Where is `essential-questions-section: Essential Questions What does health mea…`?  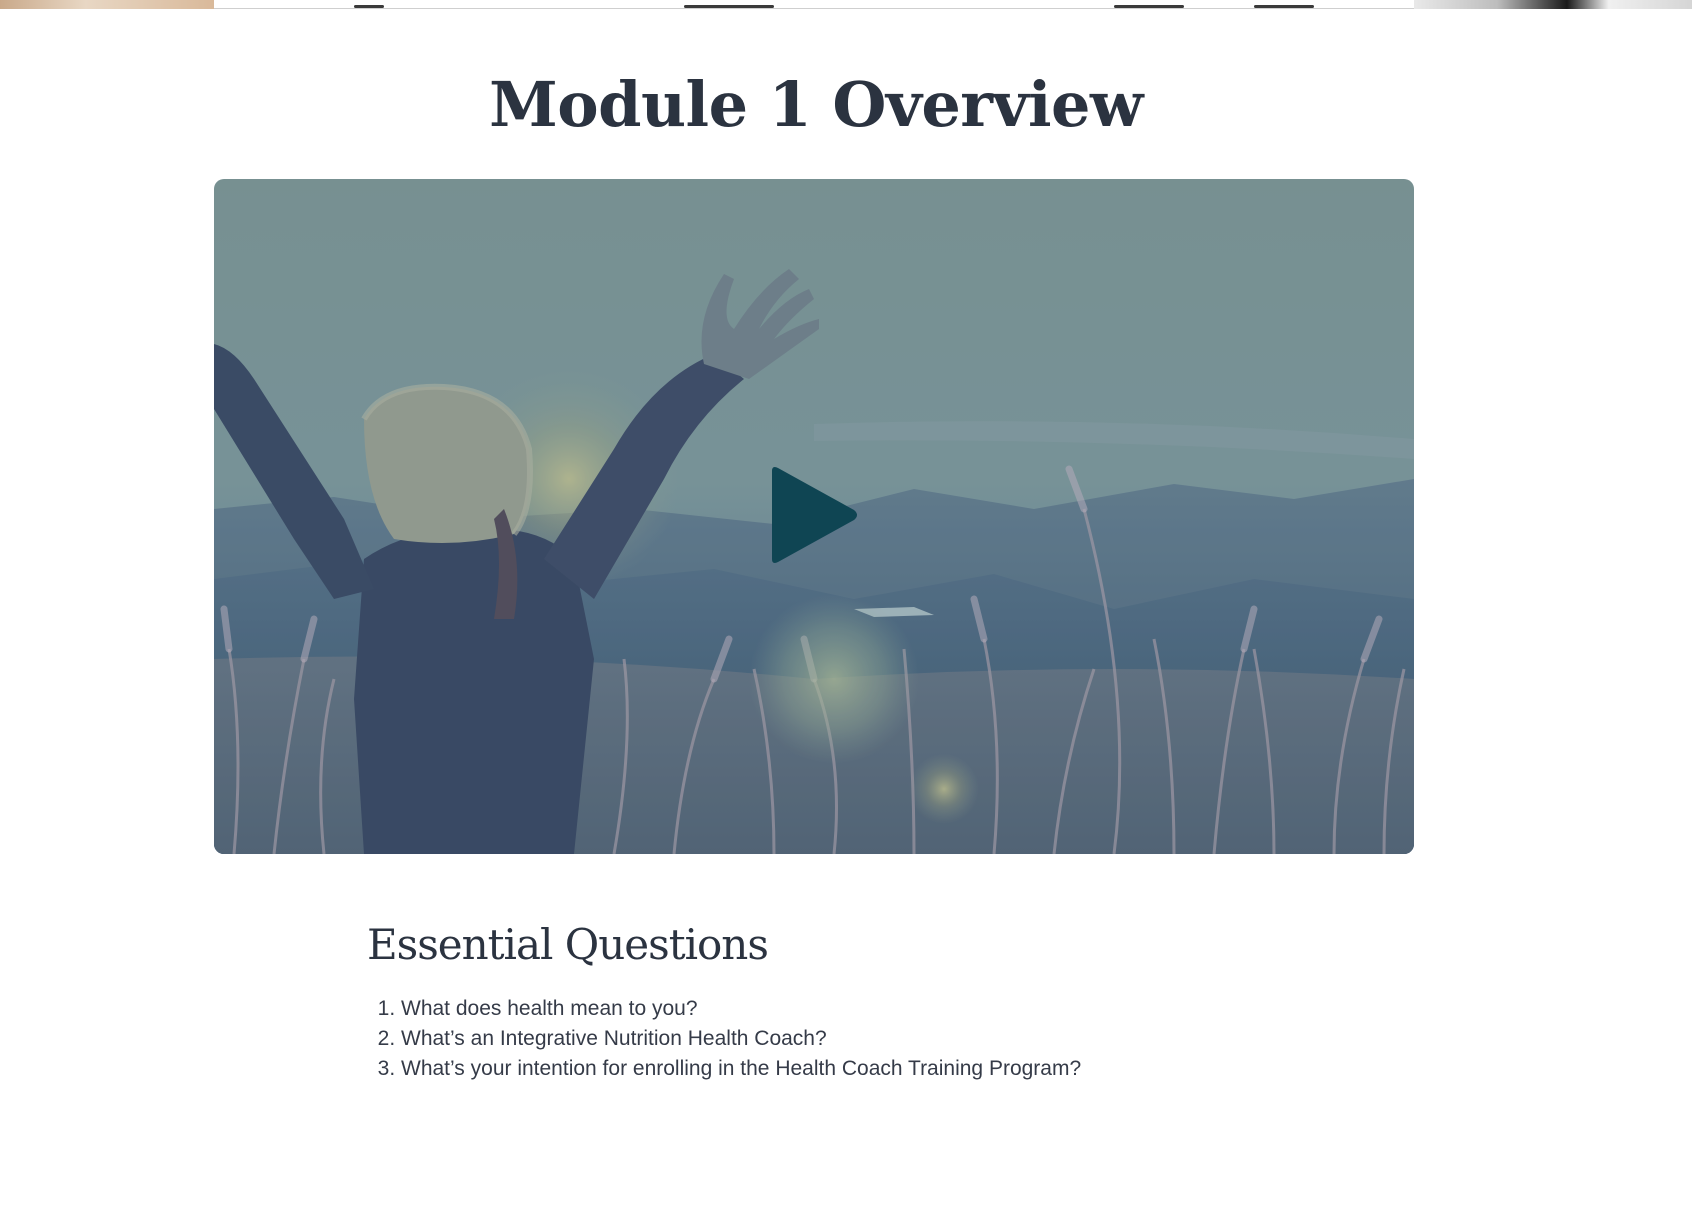 essential-questions-section: Essential Questions What does health mea… is located at coordinates (847, 997).